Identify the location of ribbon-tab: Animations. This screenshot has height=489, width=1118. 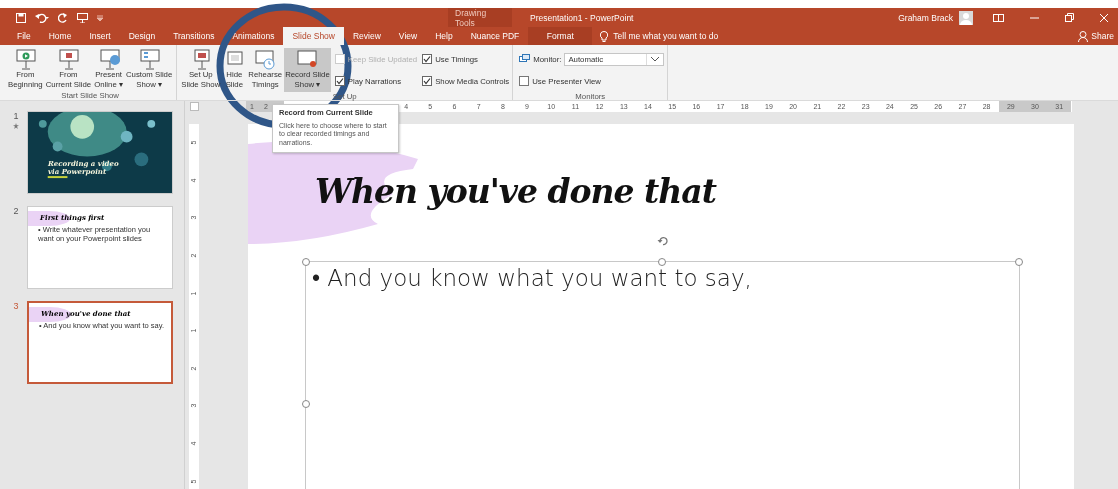
(253, 36).